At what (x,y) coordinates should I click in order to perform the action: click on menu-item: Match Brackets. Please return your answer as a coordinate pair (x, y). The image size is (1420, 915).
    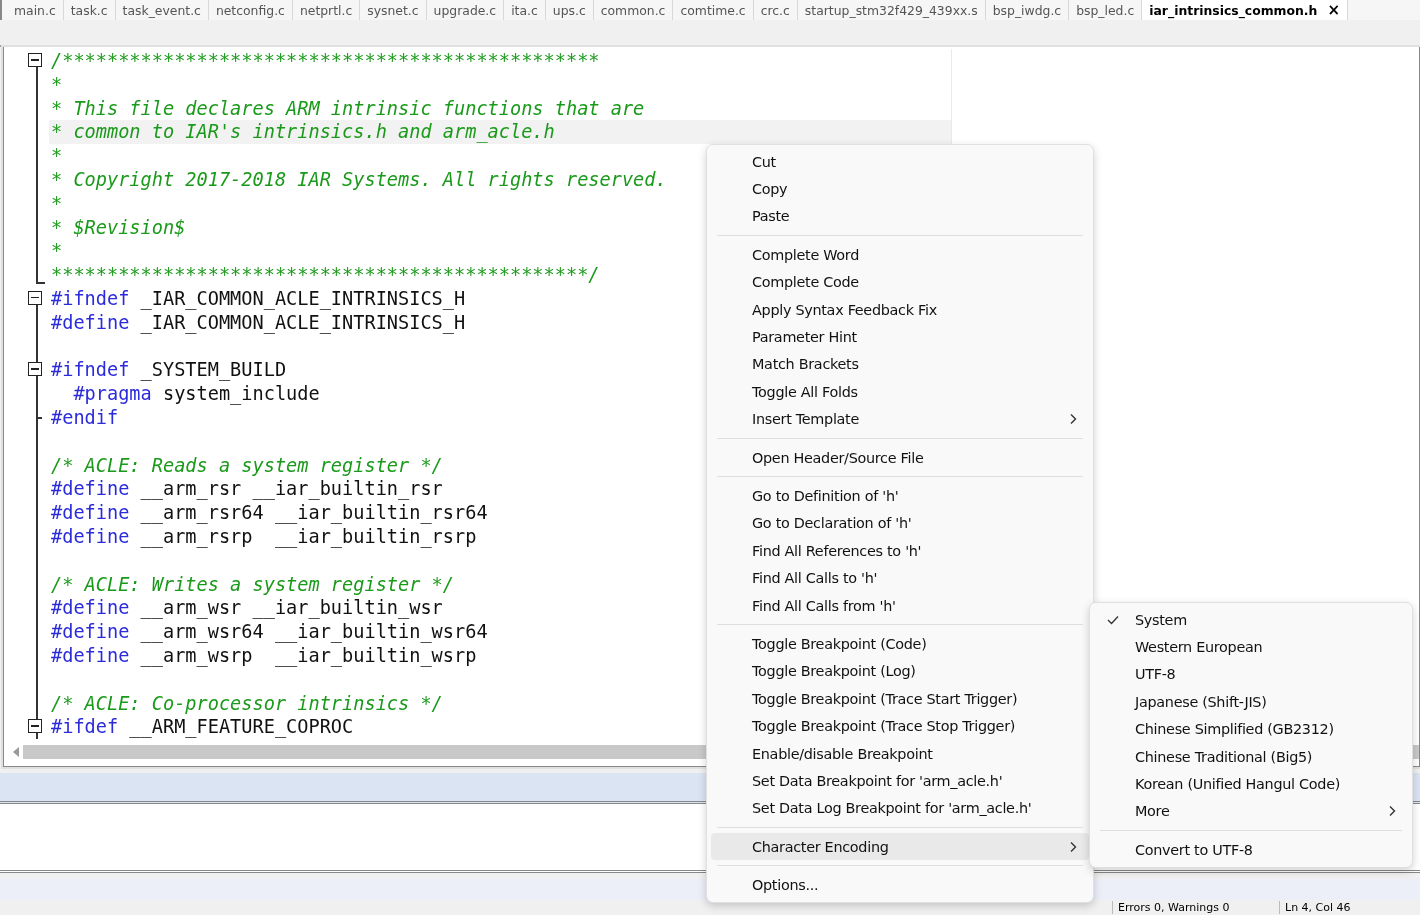
    Looking at the image, I should click on (900, 364).